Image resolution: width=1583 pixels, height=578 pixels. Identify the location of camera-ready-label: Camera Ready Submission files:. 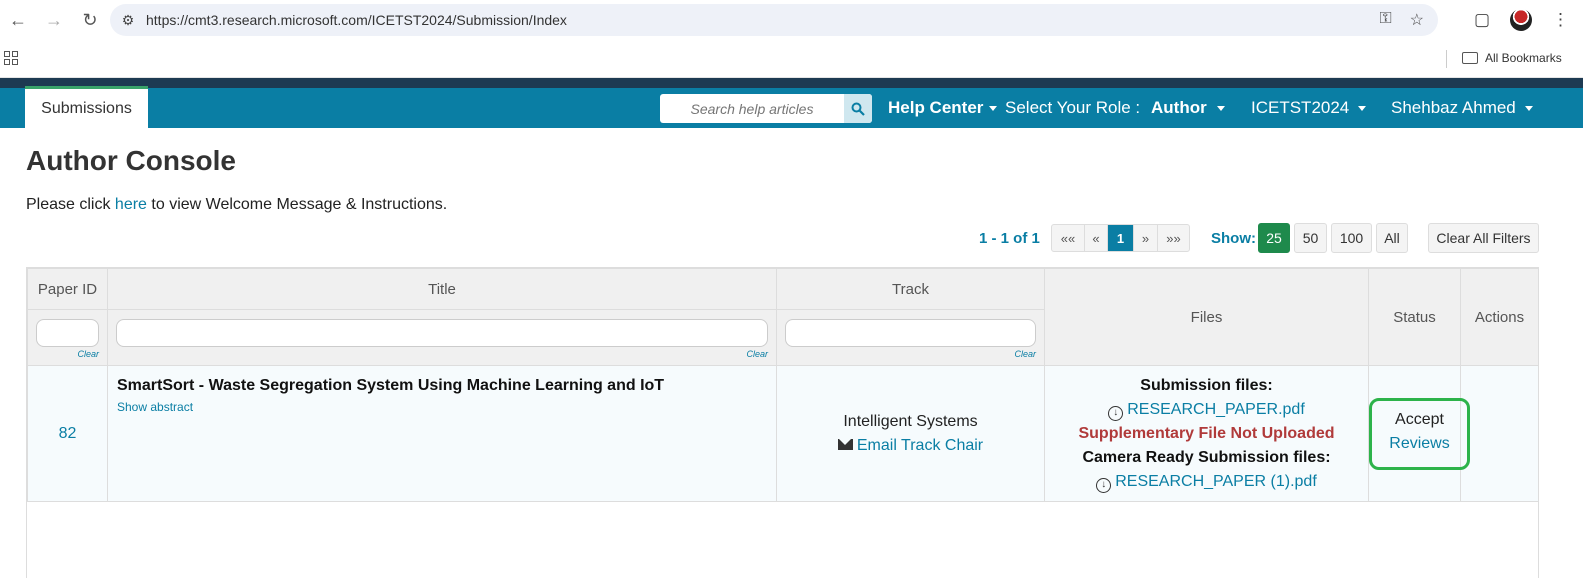
(1206, 457).